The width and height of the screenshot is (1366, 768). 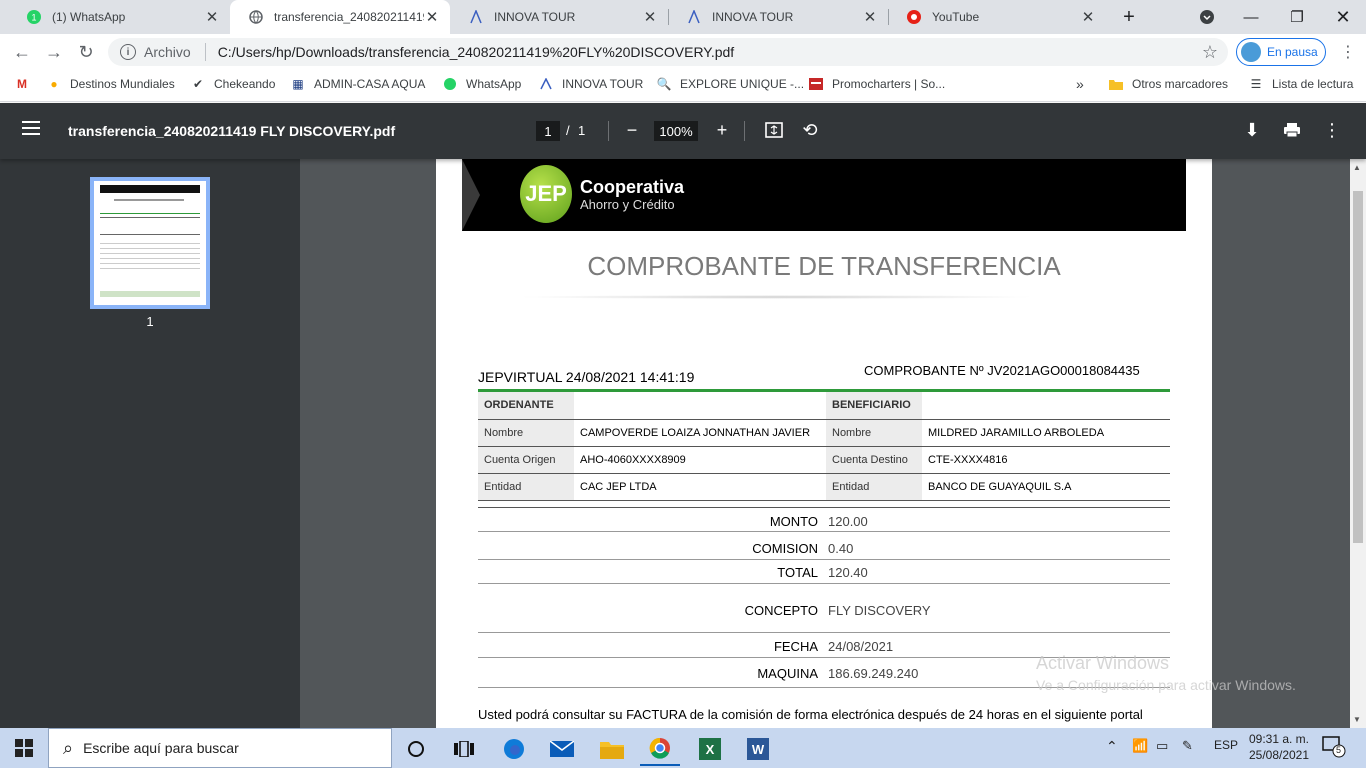 What do you see at coordinates (1207, 17) in the screenshot?
I see `tab-search-button` at bounding box center [1207, 17].